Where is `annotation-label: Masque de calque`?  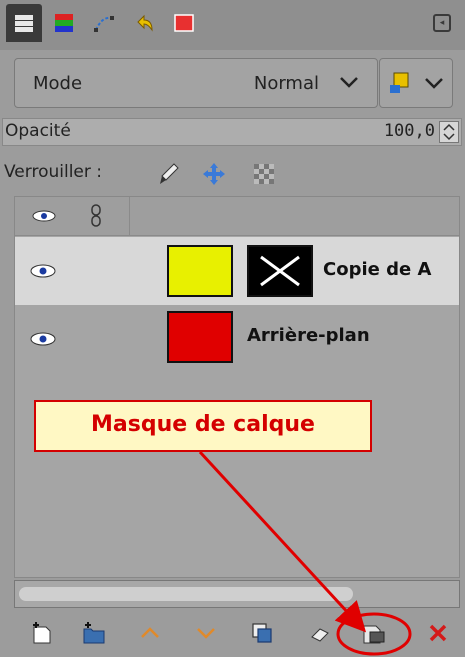 annotation-label: Masque de calque is located at coordinates (203, 424).